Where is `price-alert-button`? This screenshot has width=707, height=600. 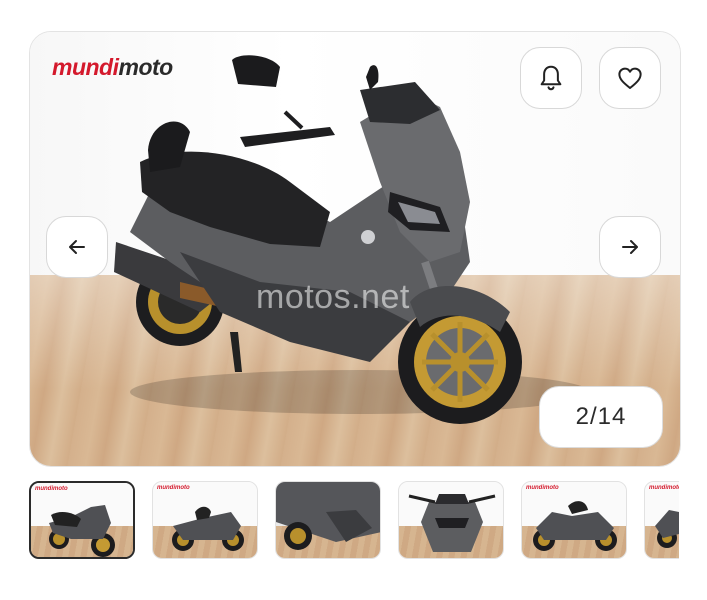 price-alert-button is located at coordinates (551, 78).